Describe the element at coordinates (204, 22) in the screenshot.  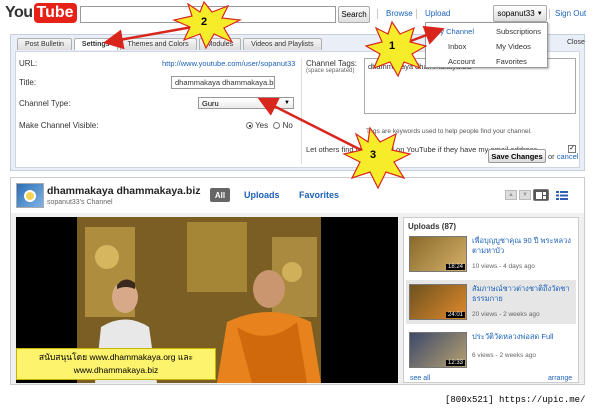
I see `annotation-label-2: 2` at that location.